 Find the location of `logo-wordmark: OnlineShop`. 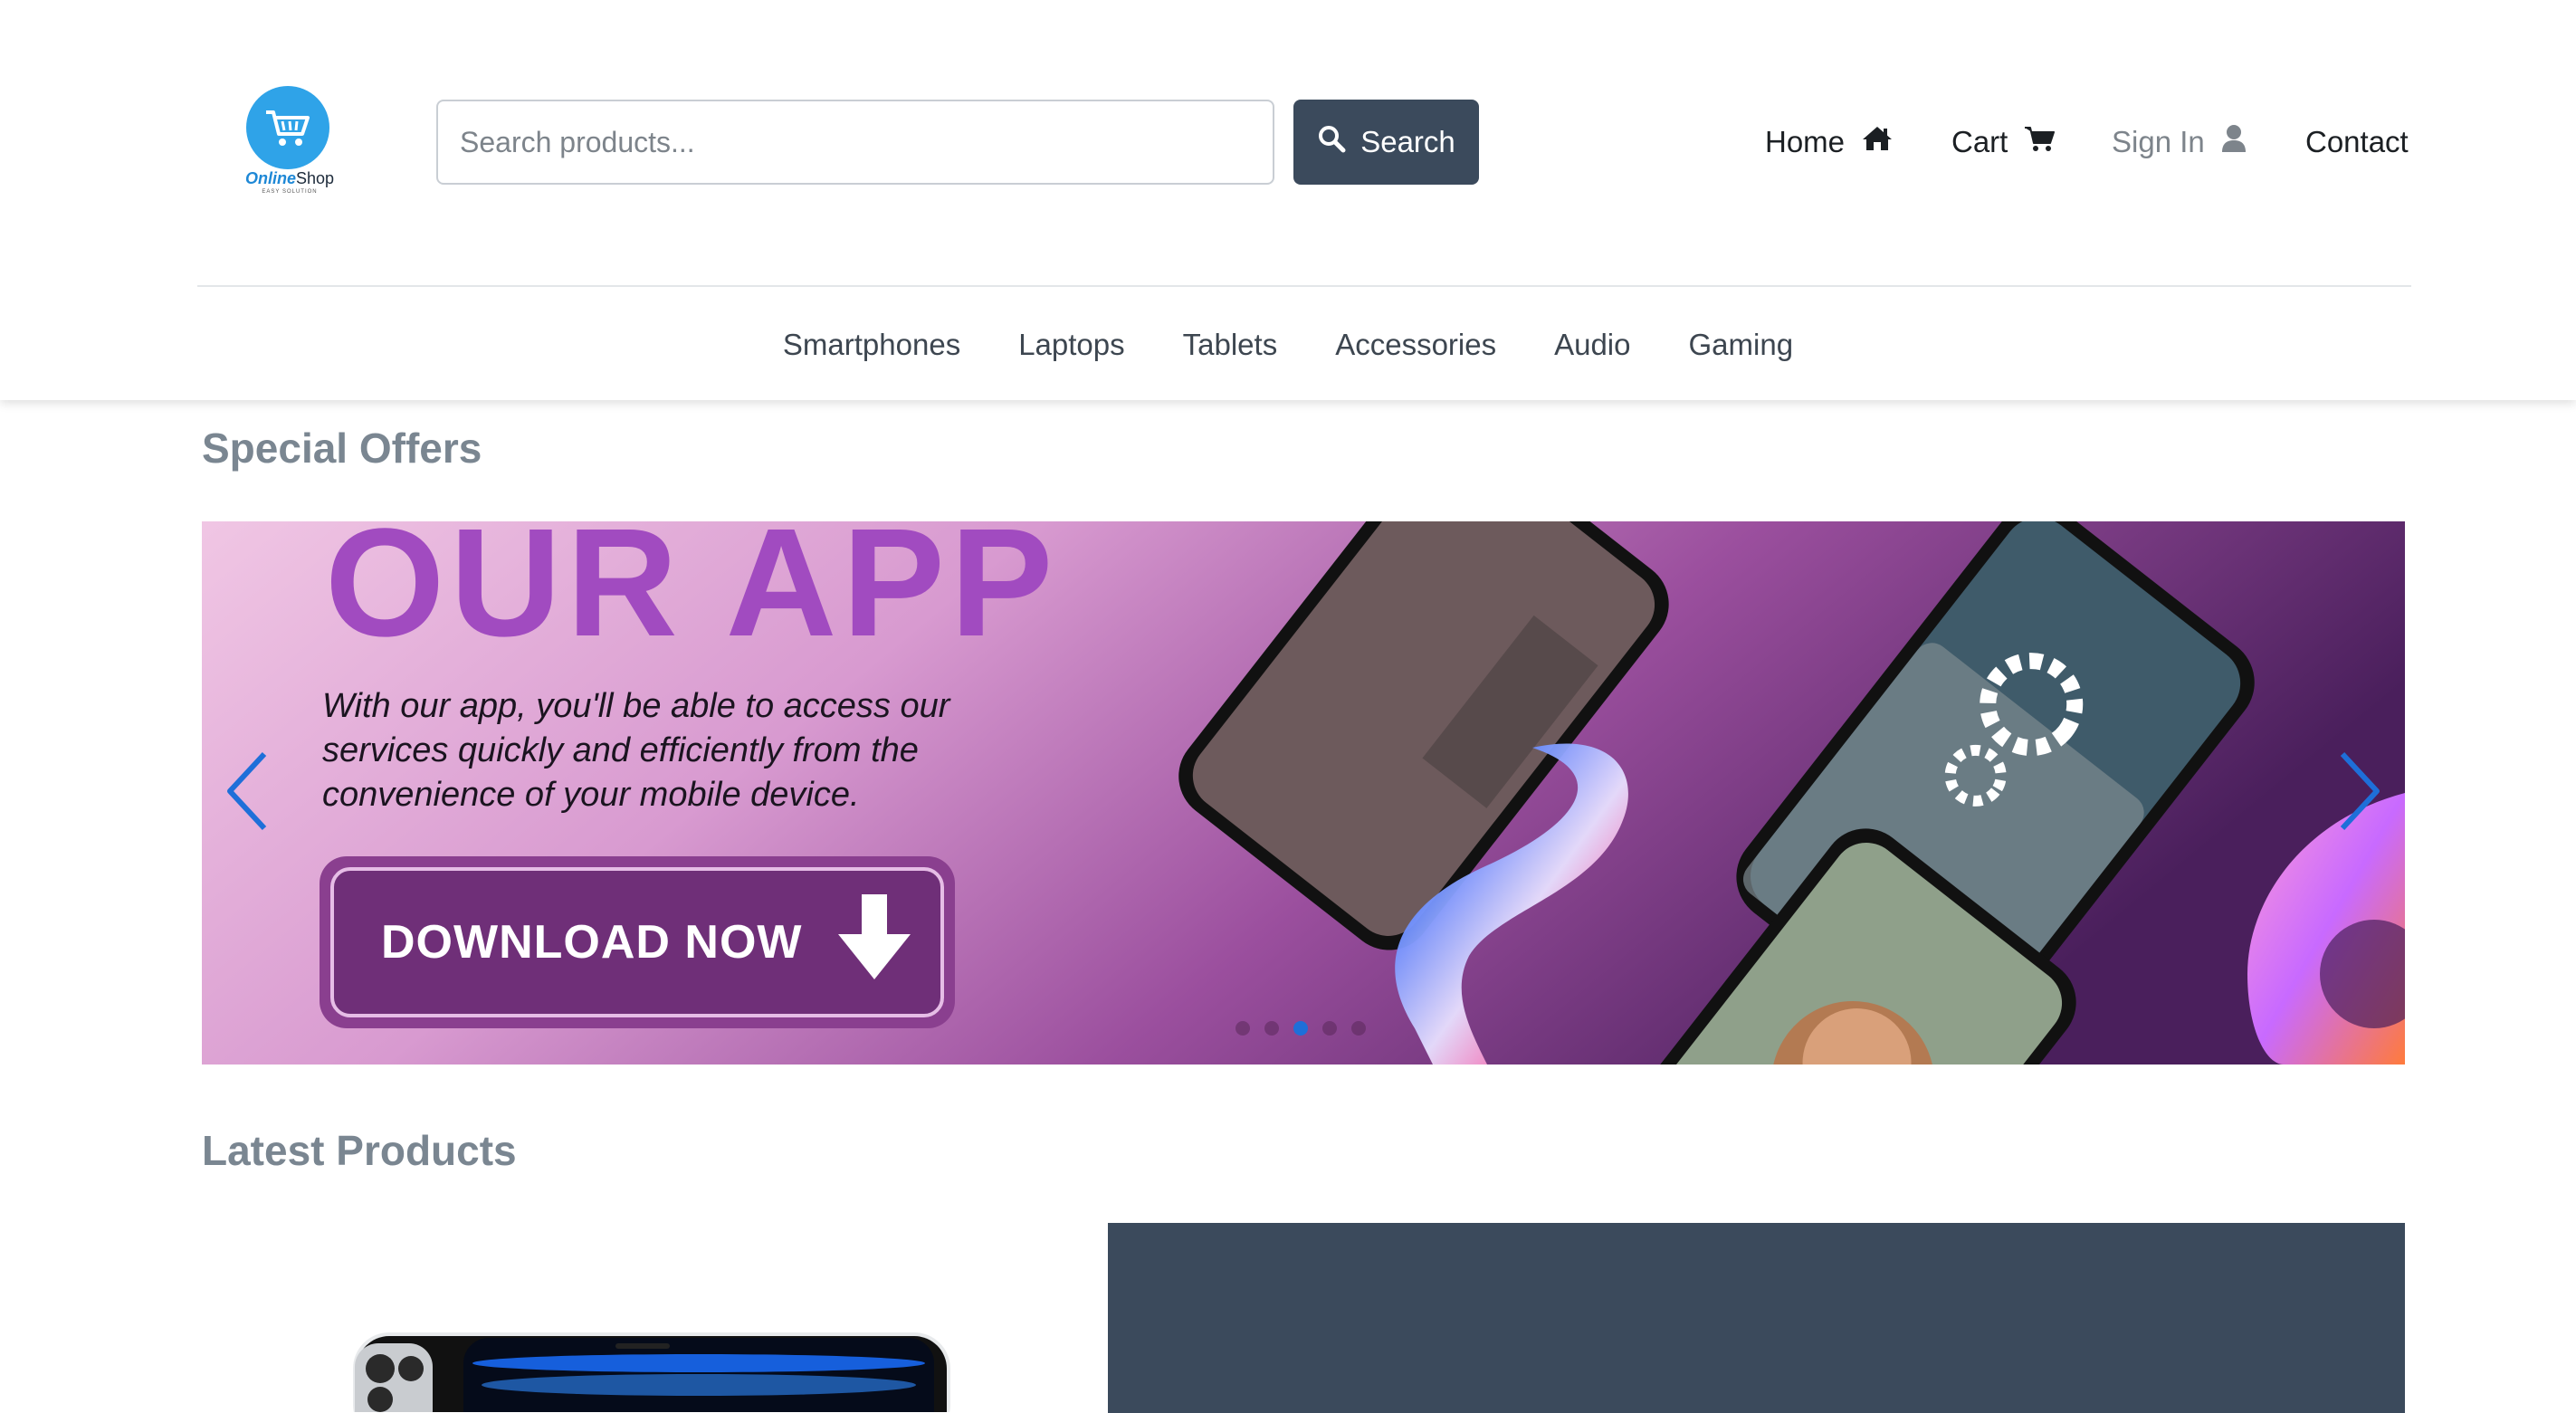

logo-wordmark: OnlineShop is located at coordinates (289, 178).